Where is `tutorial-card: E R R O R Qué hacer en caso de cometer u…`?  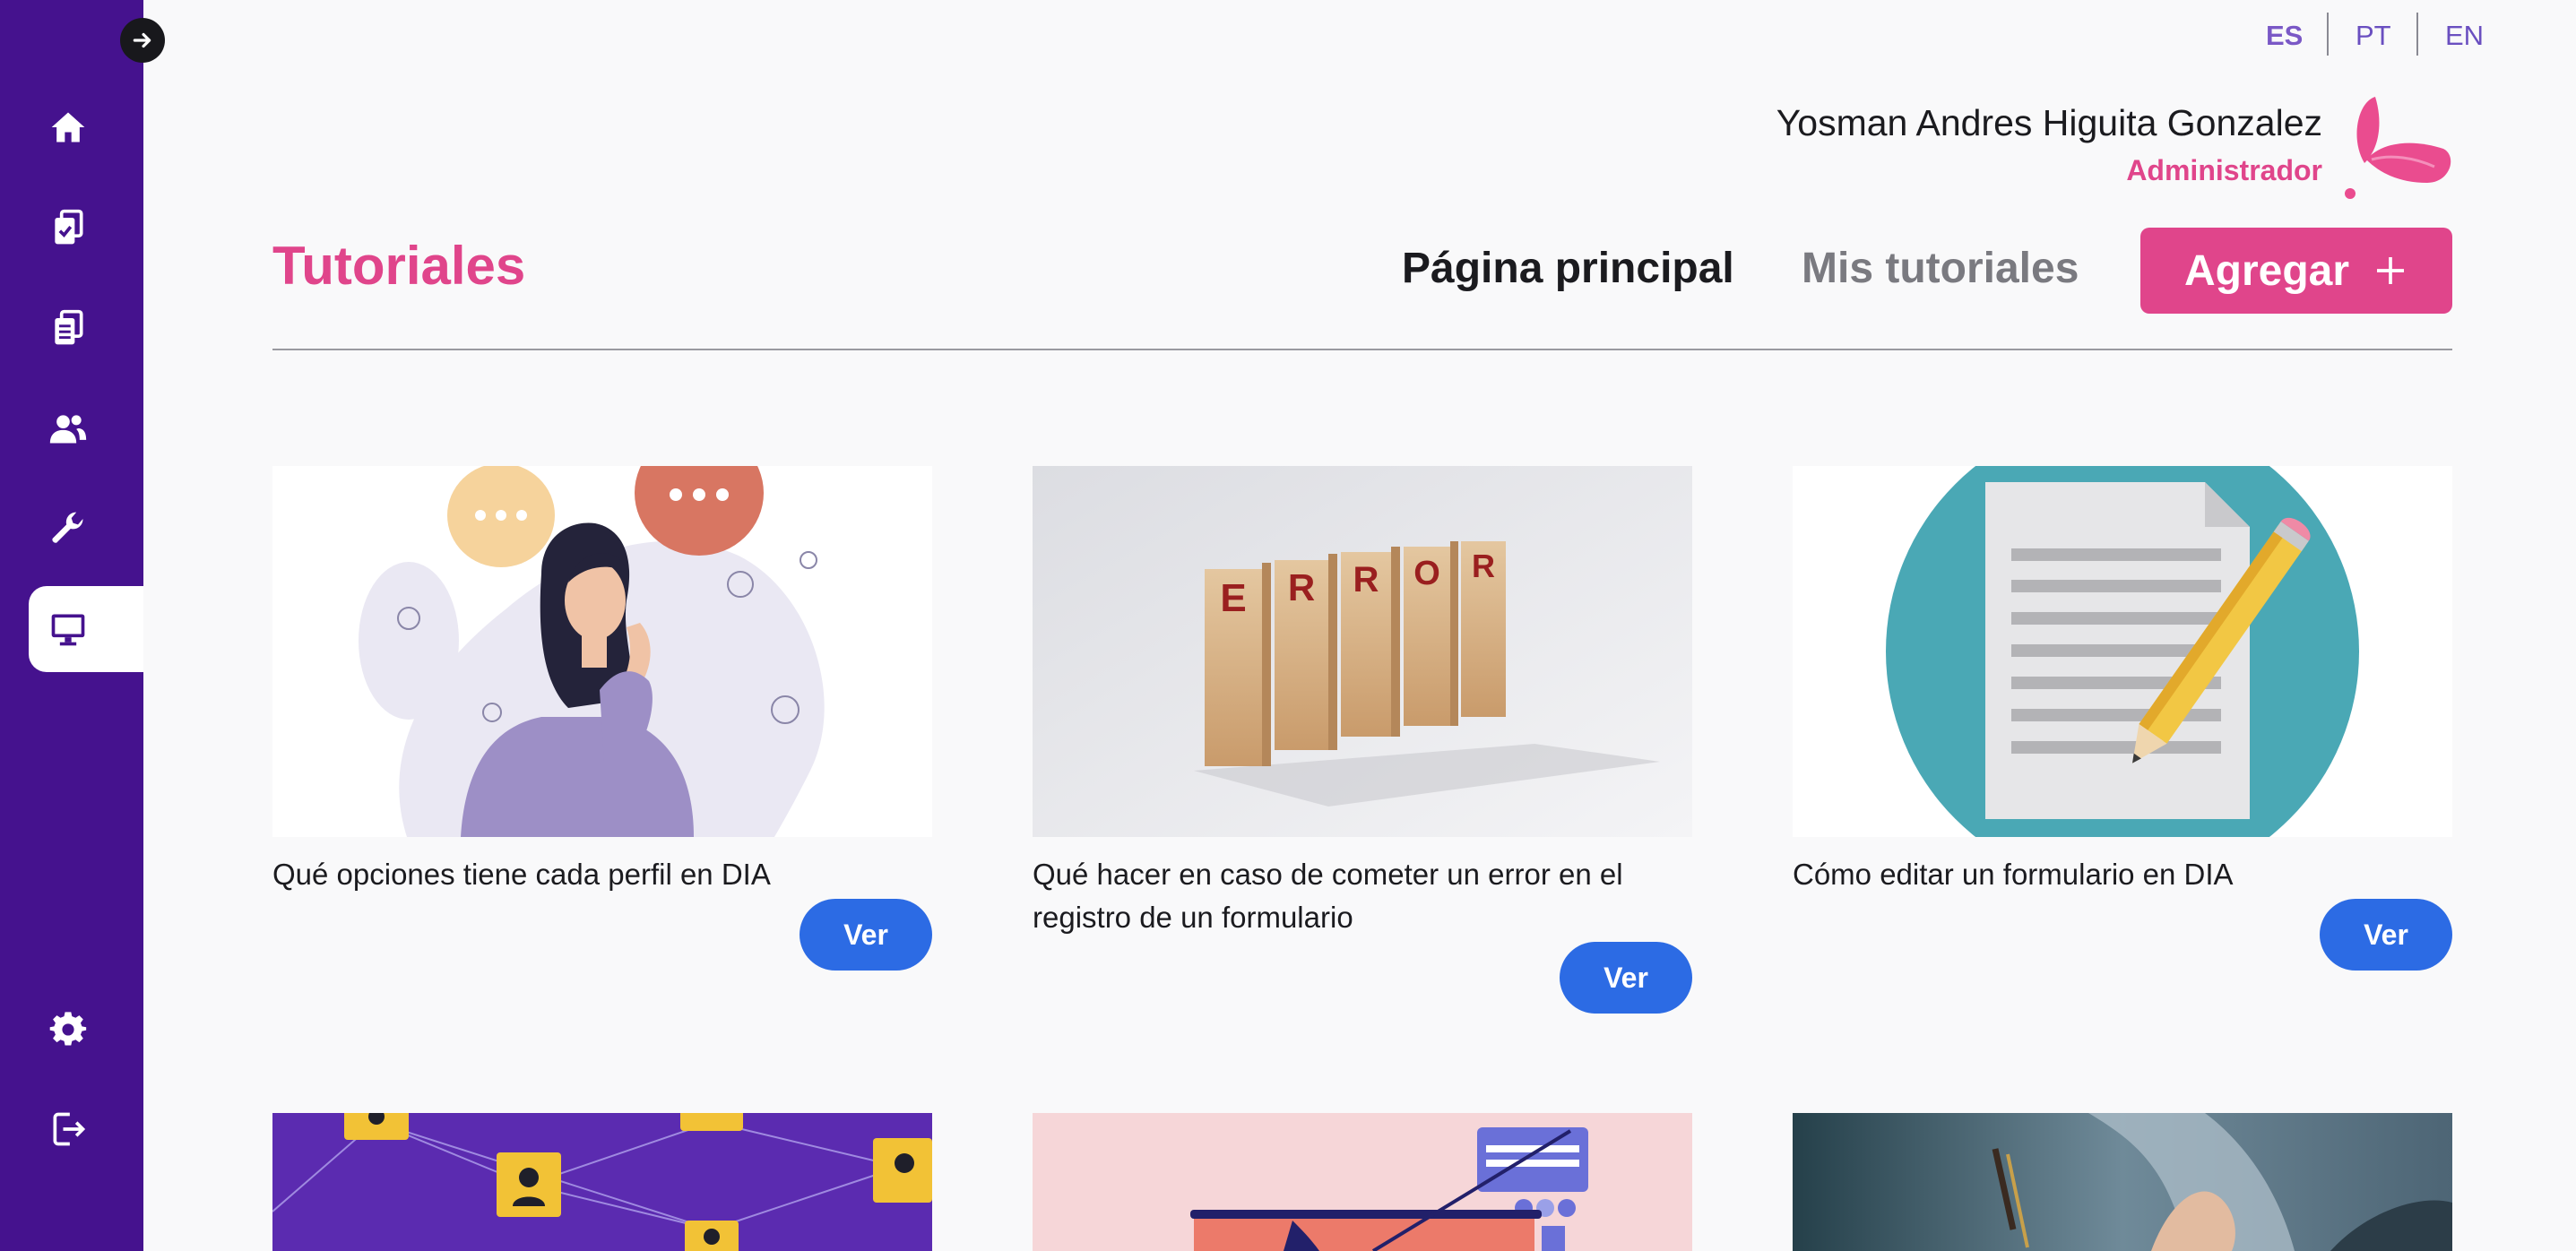
tutorial-card: E R R O R Qué hacer en caso de cometer u… is located at coordinates (1362, 740).